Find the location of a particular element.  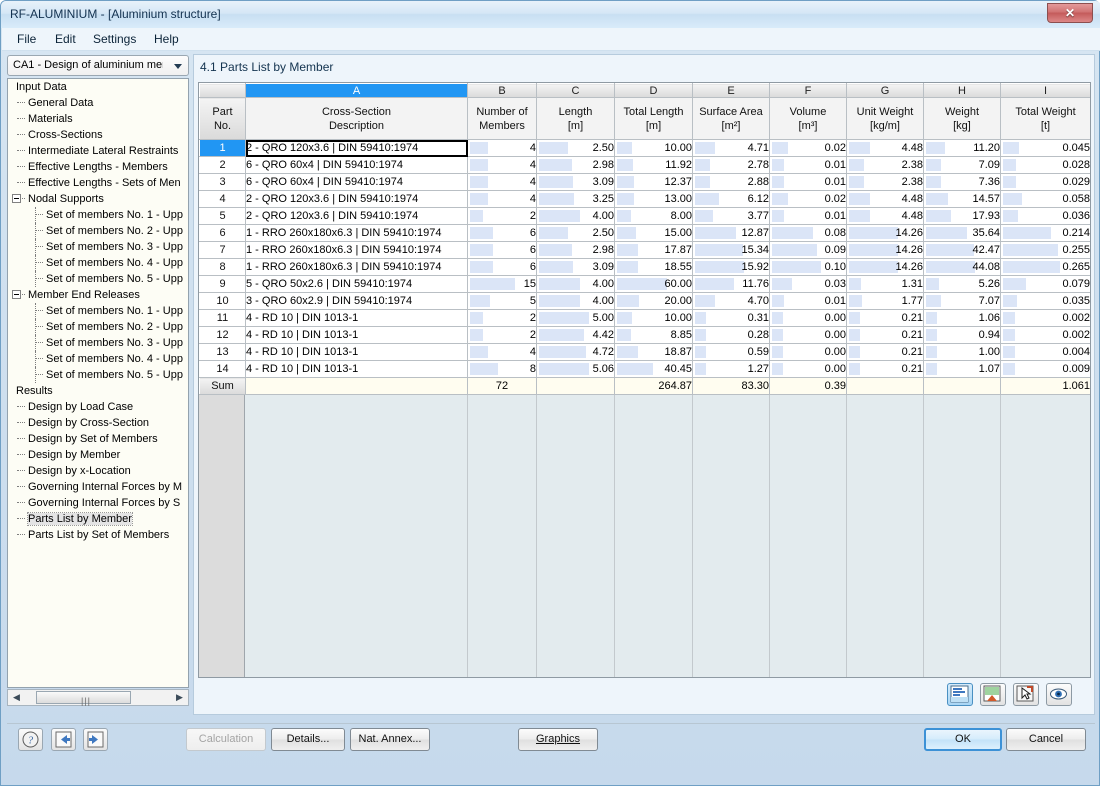

cell-cross-section-description: 3 - QRO 60x2.9 | DIN 59410:1974 is located at coordinates (356, 301).